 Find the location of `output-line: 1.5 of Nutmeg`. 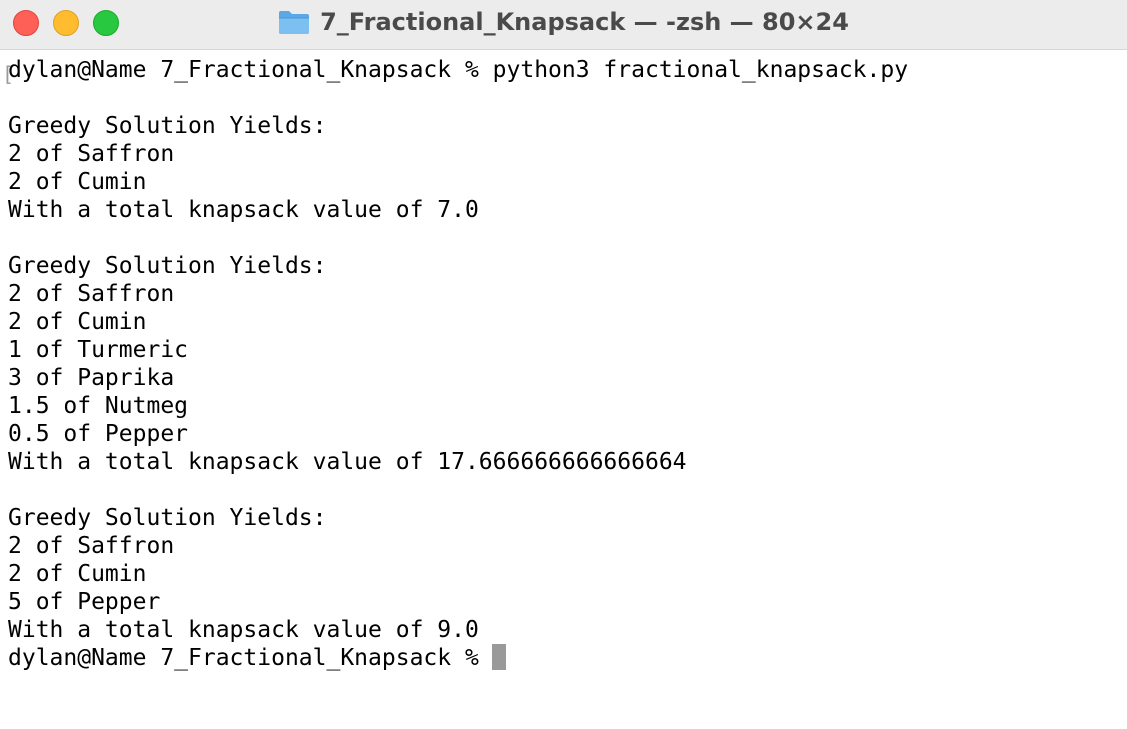

output-line: 1.5 of Nutmeg is located at coordinates (98, 406).